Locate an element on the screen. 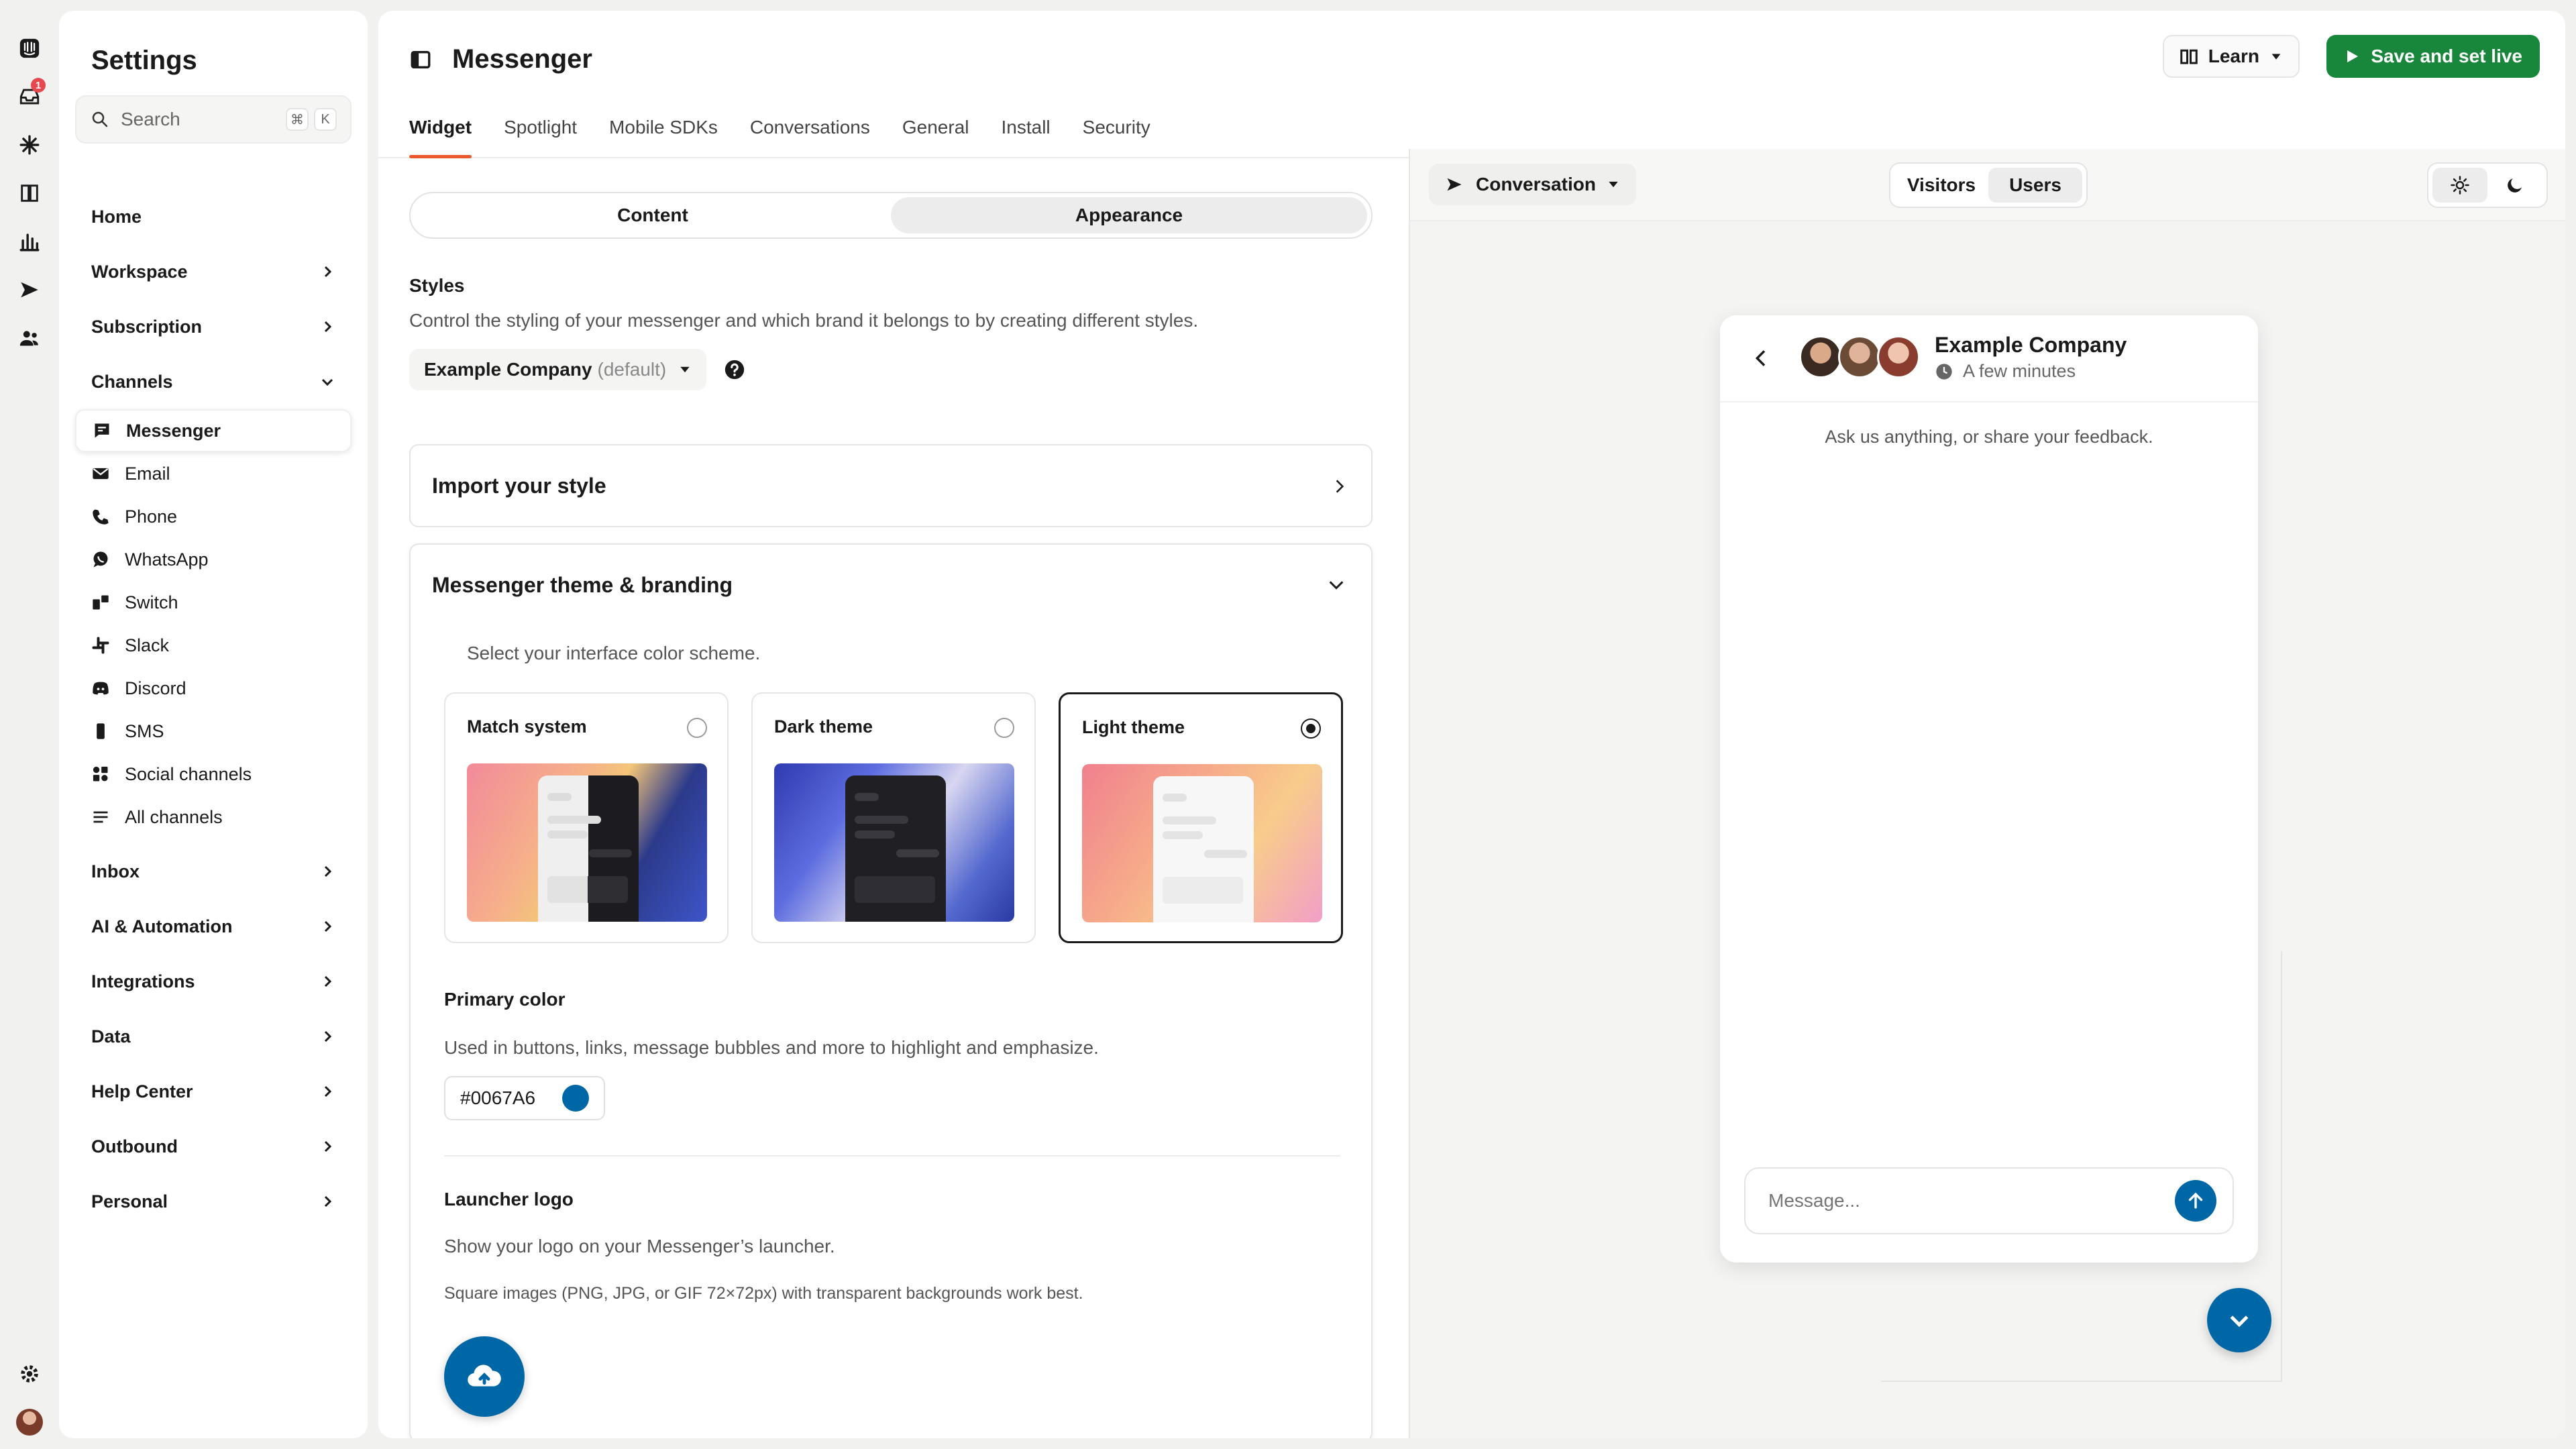 This screenshot has width=2576, height=1449. theme-description: Select your interface color scheme. is located at coordinates (614, 653).